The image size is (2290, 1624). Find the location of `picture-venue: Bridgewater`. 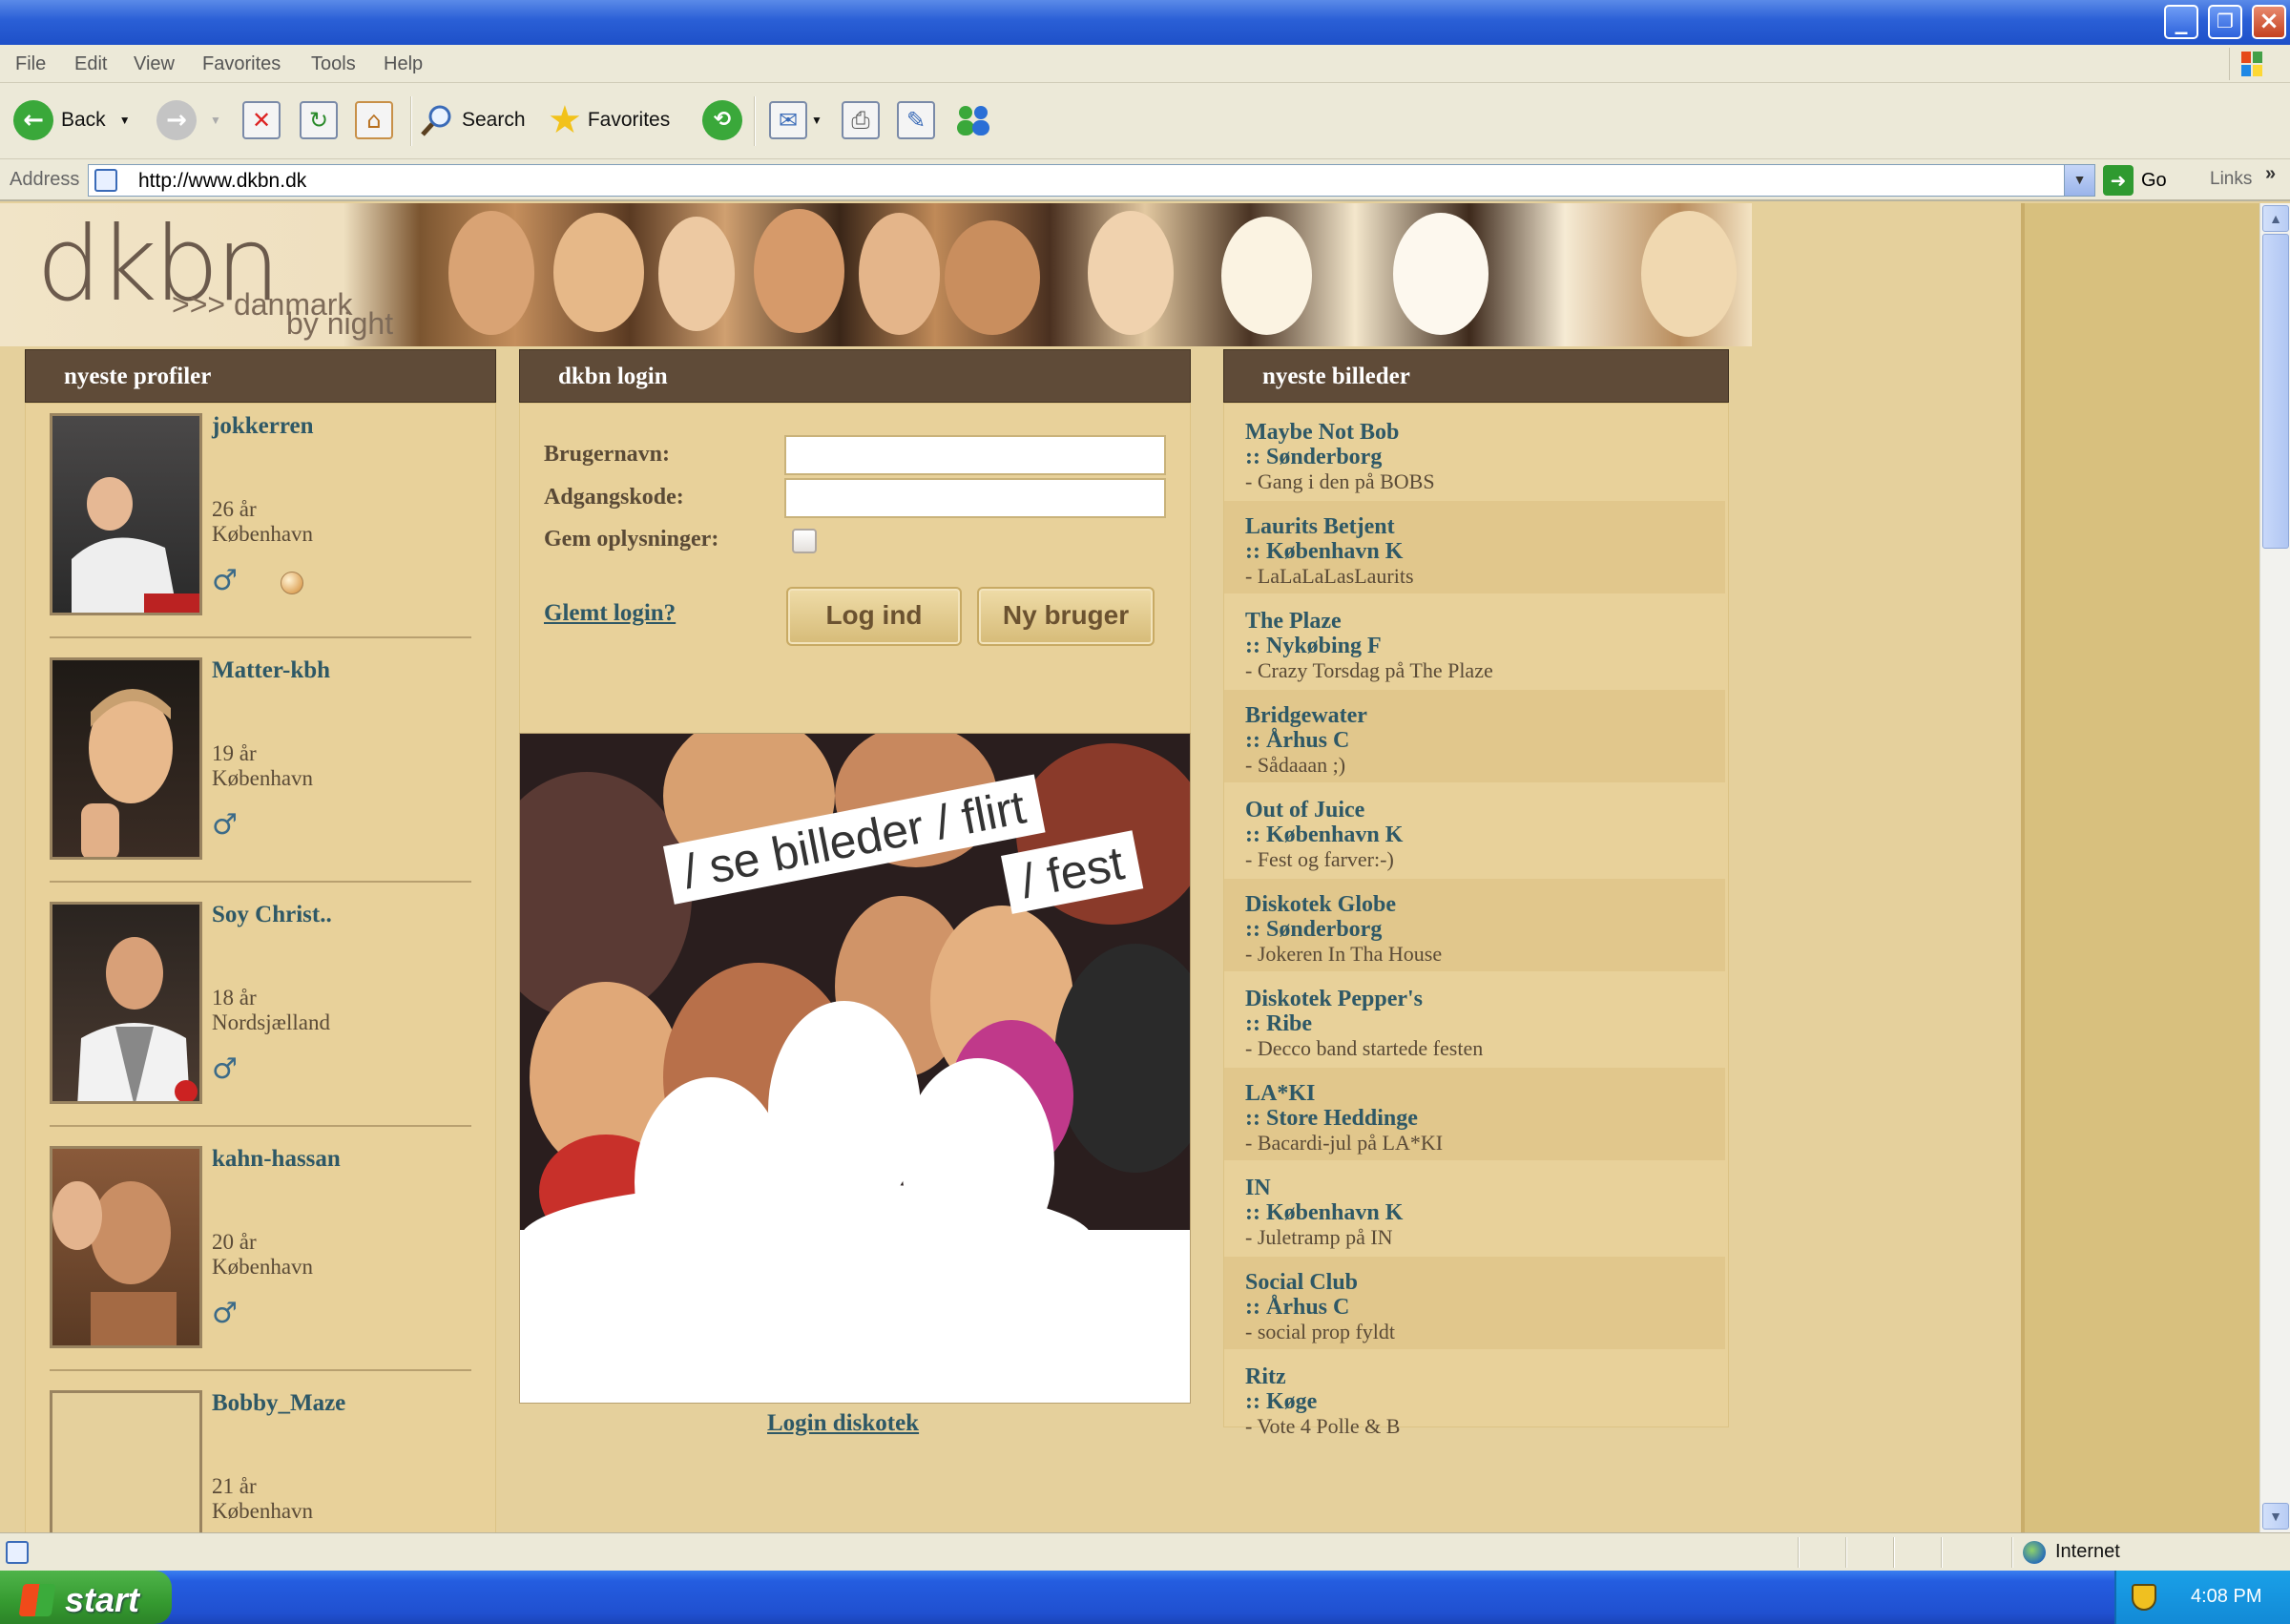

picture-venue: Bridgewater is located at coordinates (1485, 715).